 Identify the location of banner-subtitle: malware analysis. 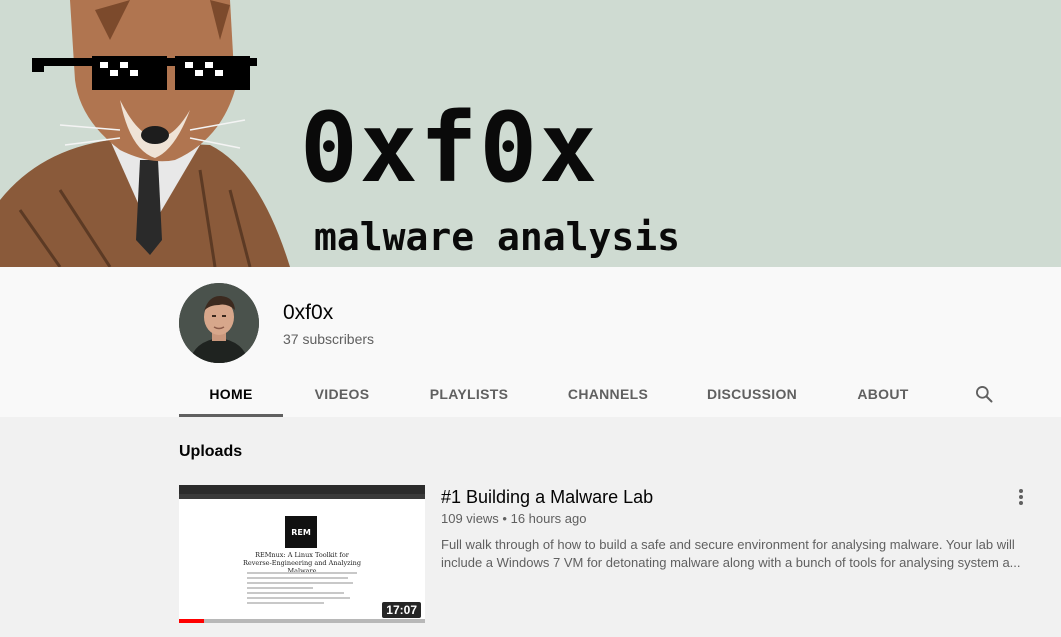
(497, 237).